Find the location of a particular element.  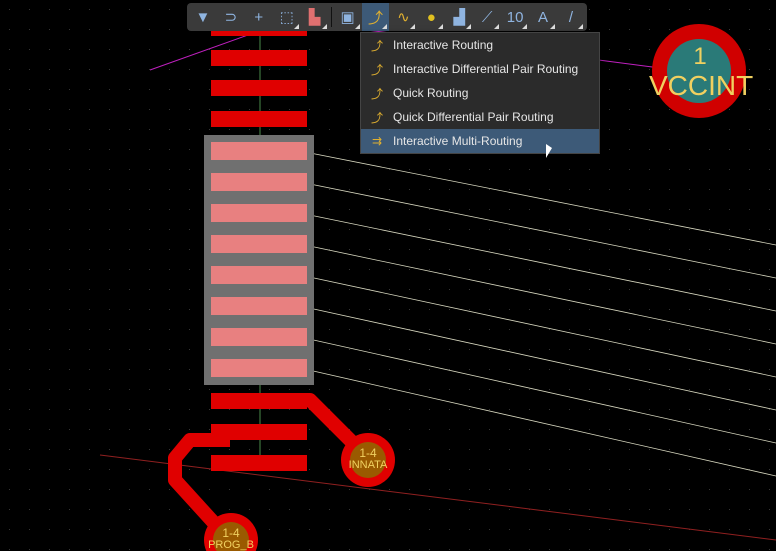

filter-icon: ▼ is located at coordinates (203, 17).